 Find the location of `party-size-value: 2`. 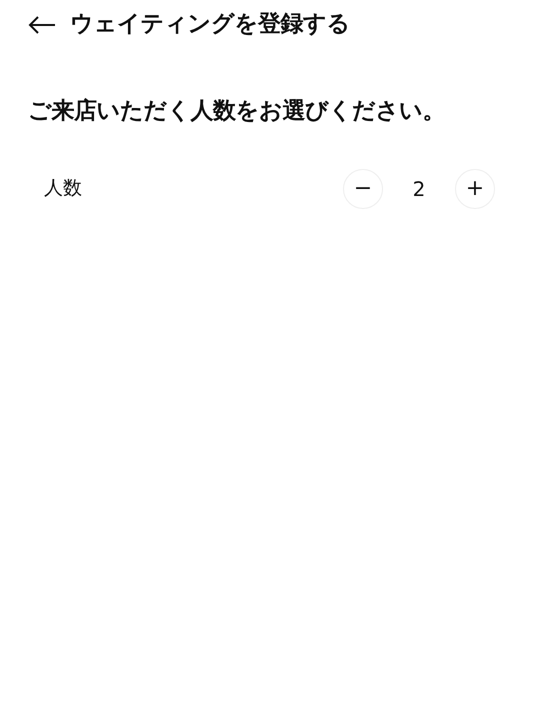

party-size-value: 2 is located at coordinates (419, 189).